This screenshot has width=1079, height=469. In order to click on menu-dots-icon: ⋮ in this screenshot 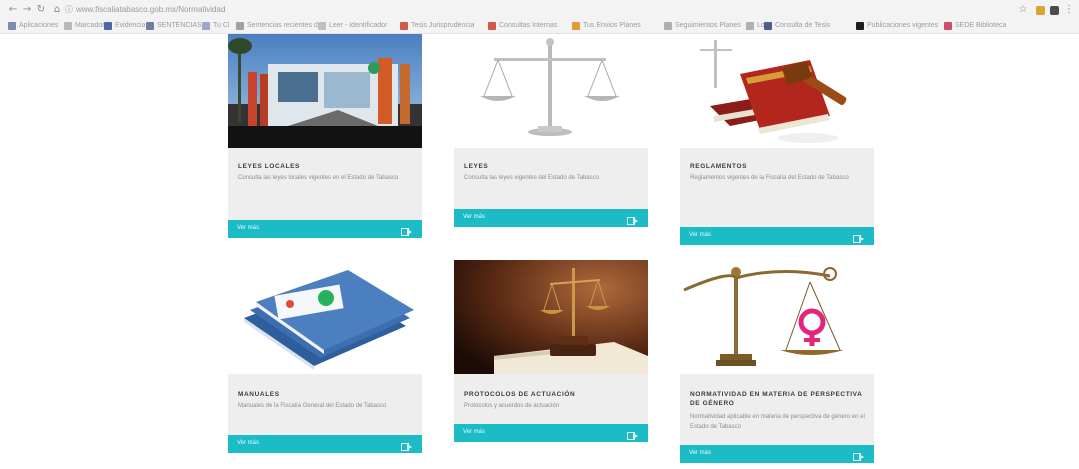, I will do `click(1069, 10)`.